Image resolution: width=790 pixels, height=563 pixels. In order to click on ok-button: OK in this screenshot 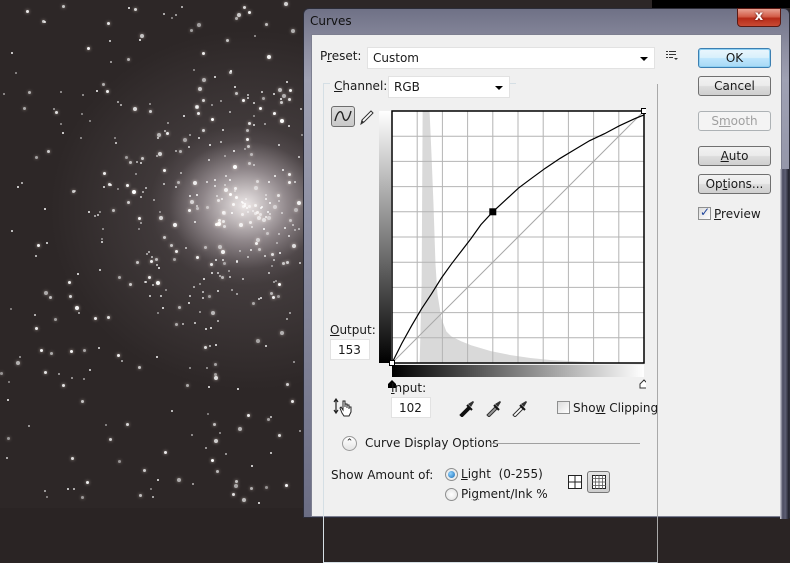, I will do `click(734, 58)`.